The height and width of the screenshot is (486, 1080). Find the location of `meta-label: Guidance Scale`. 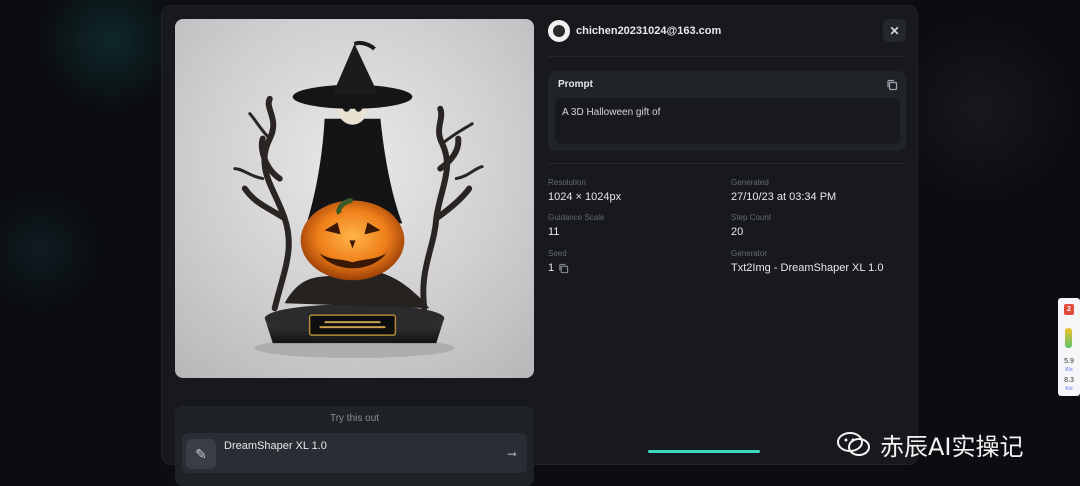

meta-label: Guidance Scale is located at coordinates (576, 217).